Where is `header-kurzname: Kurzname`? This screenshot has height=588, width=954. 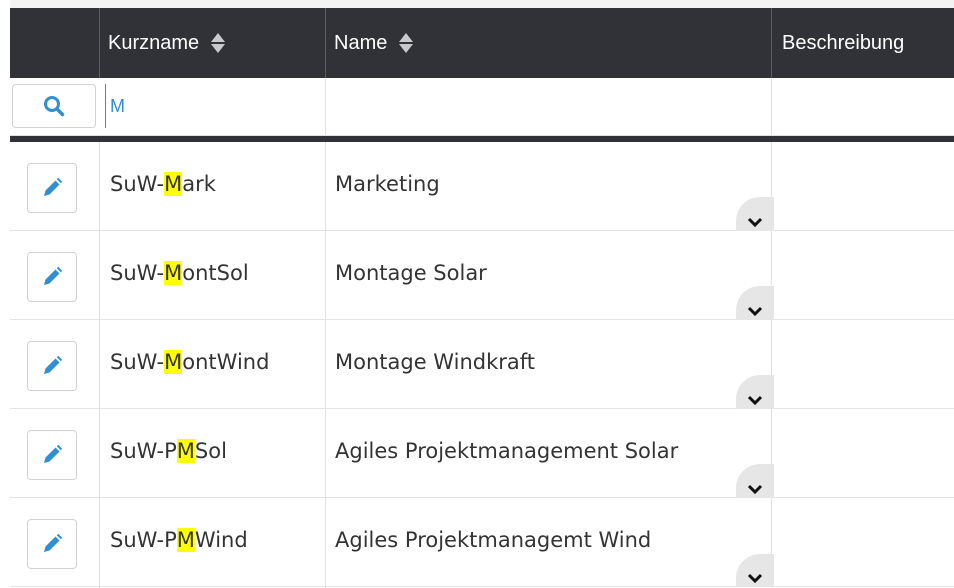 header-kurzname: Kurzname is located at coordinates (212, 43).